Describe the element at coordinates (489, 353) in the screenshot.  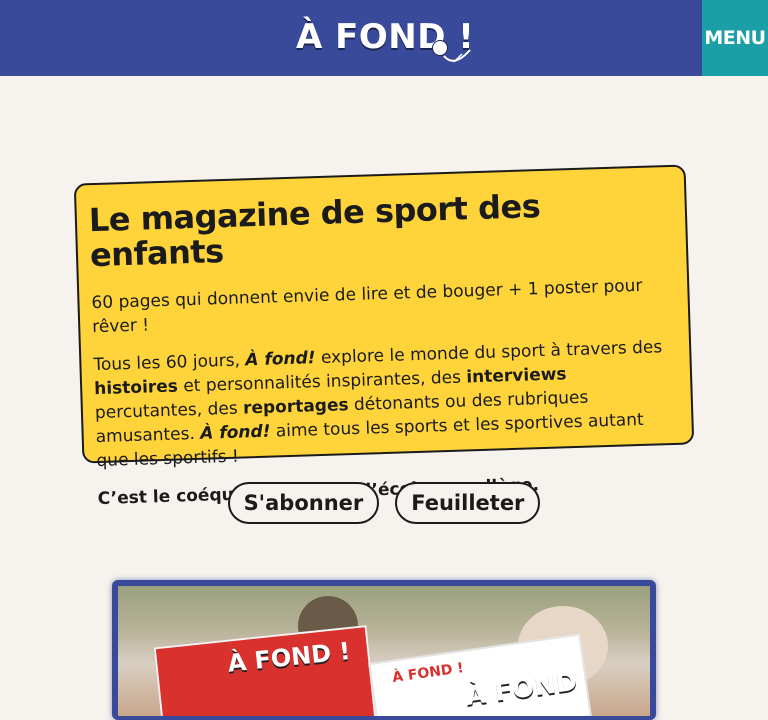
I see `desc-text: explore le monde du sport à travers des` at that location.